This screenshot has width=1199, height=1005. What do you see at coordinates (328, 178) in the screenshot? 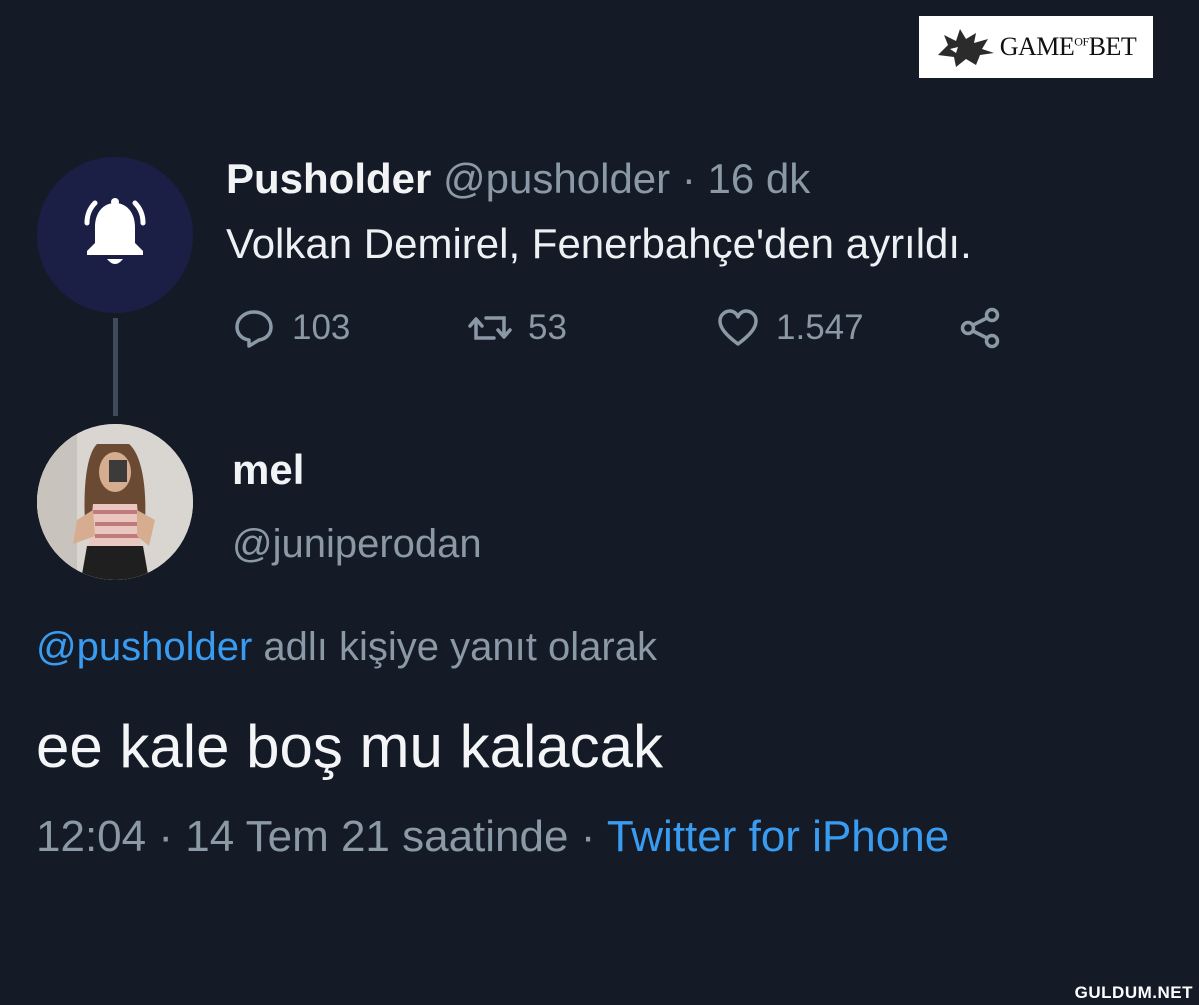
I see `tweet1-display-name: Pusholder` at bounding box center [328, 178].